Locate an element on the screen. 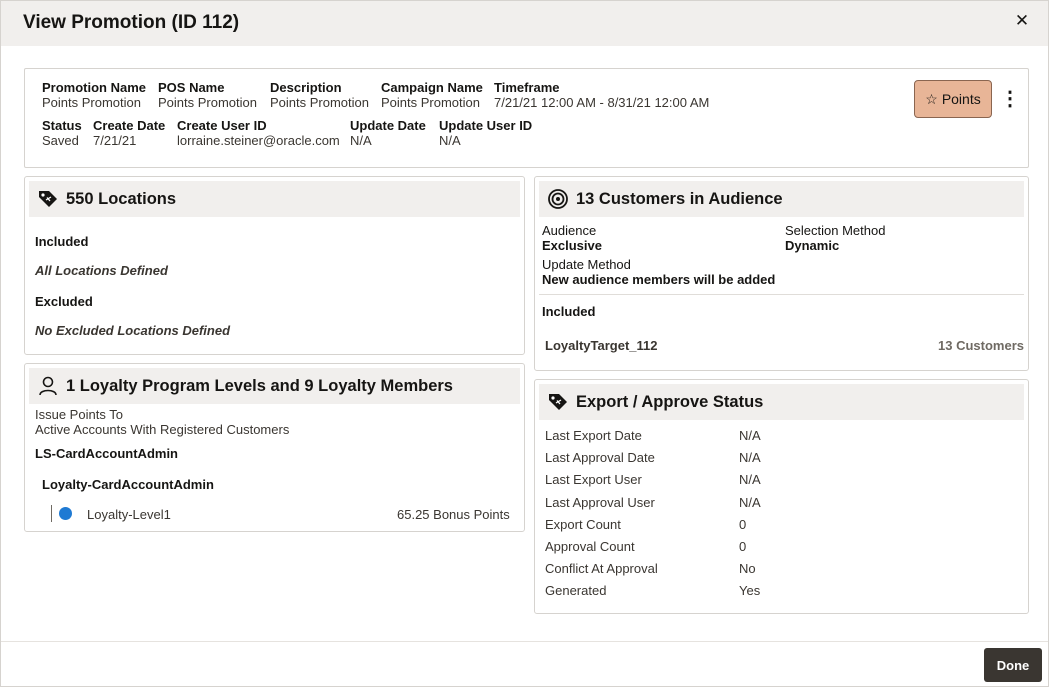 Image resolution: width=1049 pixels, height=687 pixels. done-button: Done is located at coordinates (1013, 665).